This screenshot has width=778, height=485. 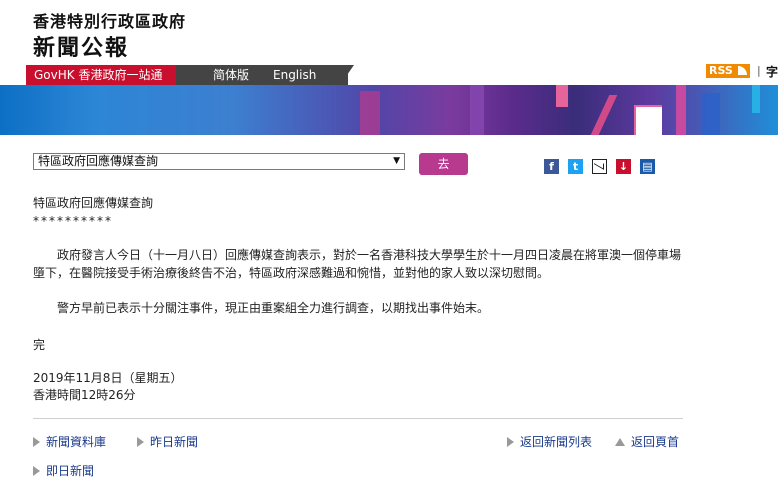 I want to click on simplified-chinese-link: 简体版, so click(x=231, y=75).